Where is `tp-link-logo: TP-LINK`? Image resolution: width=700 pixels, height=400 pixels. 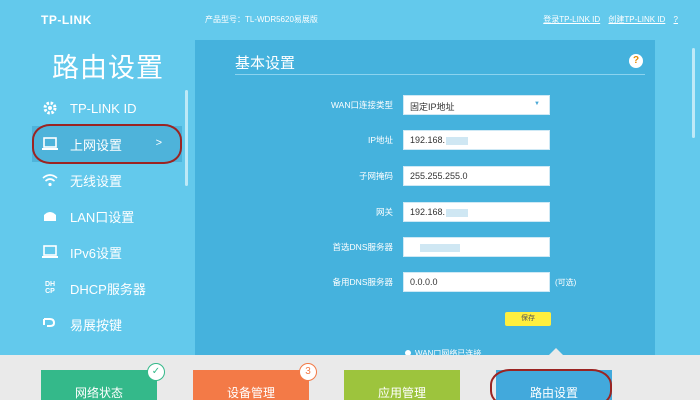
tp-link-logo: TP-LINK is located at coordinates (66, 20).